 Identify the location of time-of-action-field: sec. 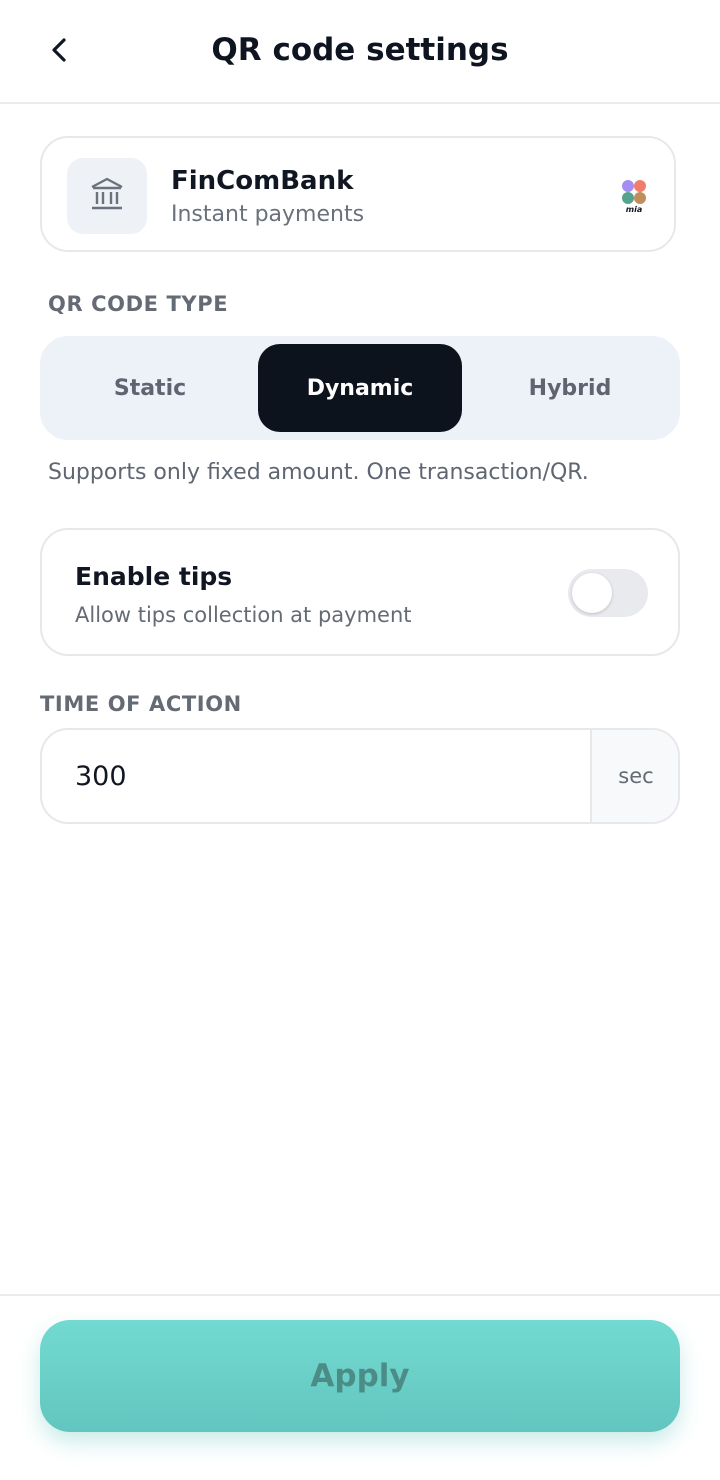
(360, 776).